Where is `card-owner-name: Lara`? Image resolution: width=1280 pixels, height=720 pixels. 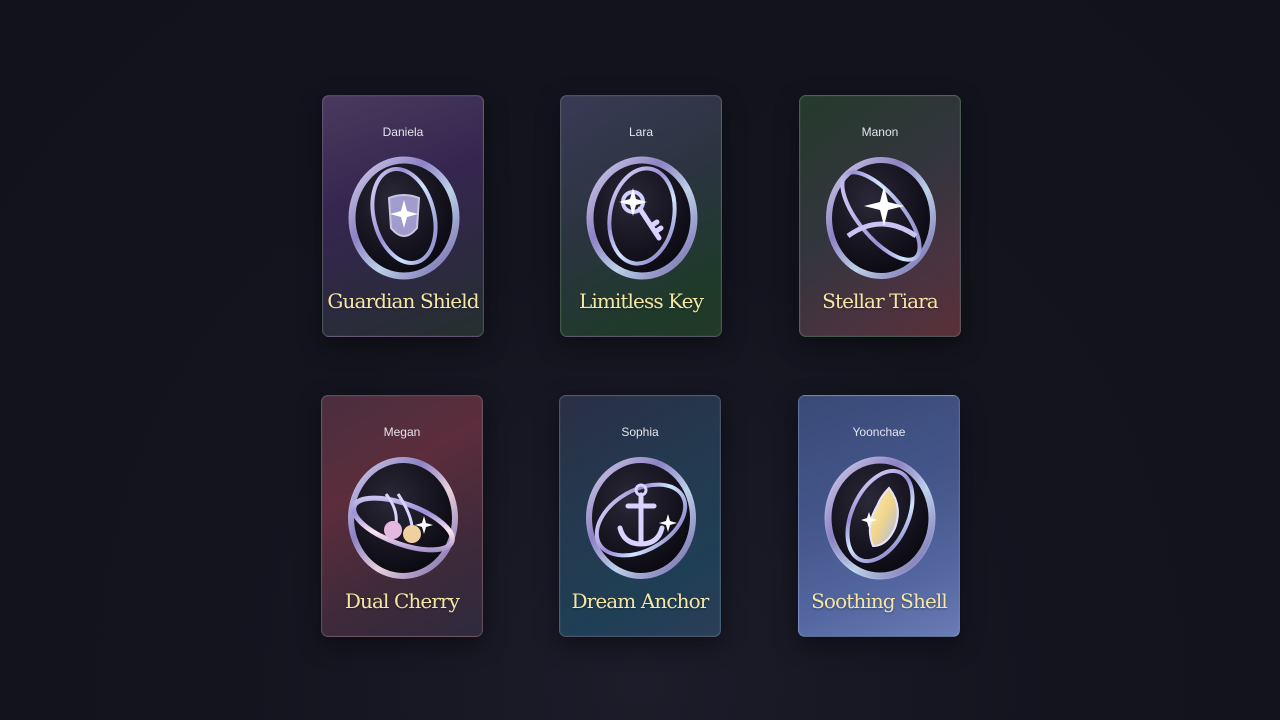 card-owner-name: Lara is located at coordinates (641, 132).